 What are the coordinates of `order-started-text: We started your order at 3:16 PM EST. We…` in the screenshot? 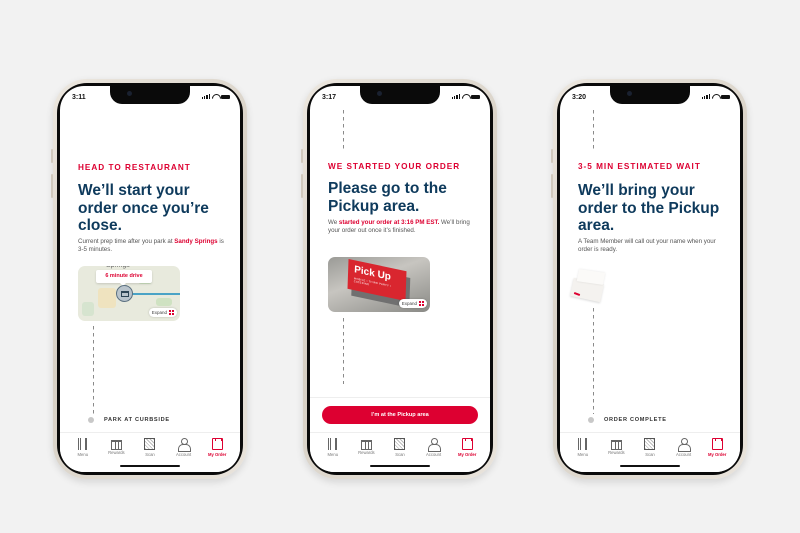 It's located at (402, 227).